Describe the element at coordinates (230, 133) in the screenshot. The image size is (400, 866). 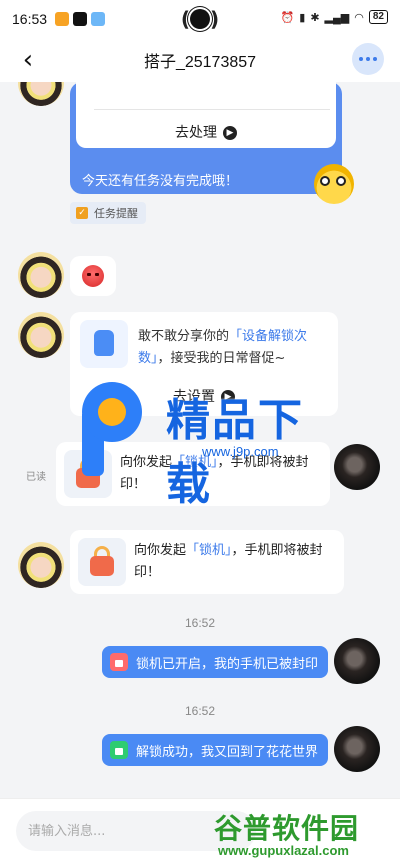
I see `arrow-right-icon: ▶` at that location.